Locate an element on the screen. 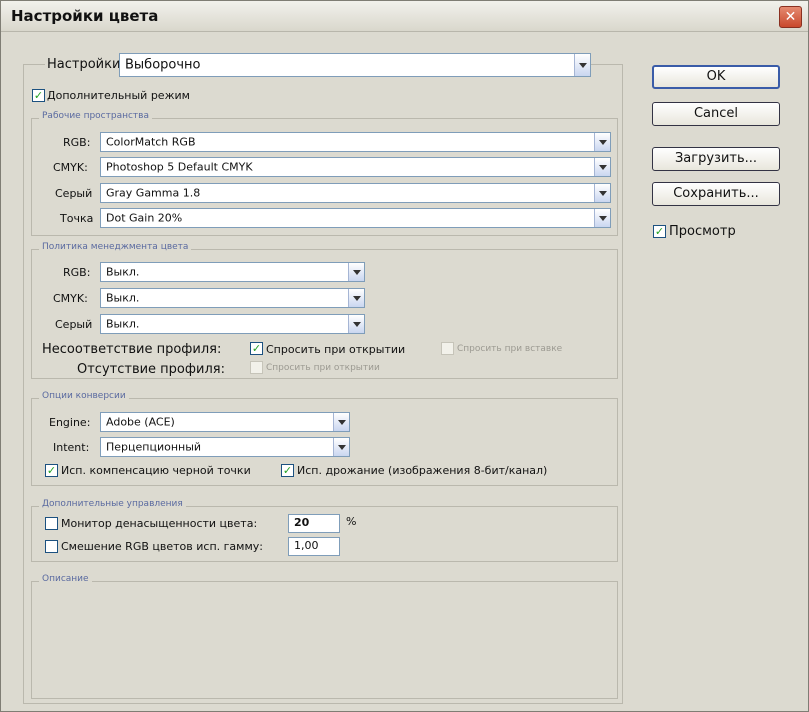 This screenshot has height=712, width=809. settings-label: Настройки is located at coordinates (84, 64).